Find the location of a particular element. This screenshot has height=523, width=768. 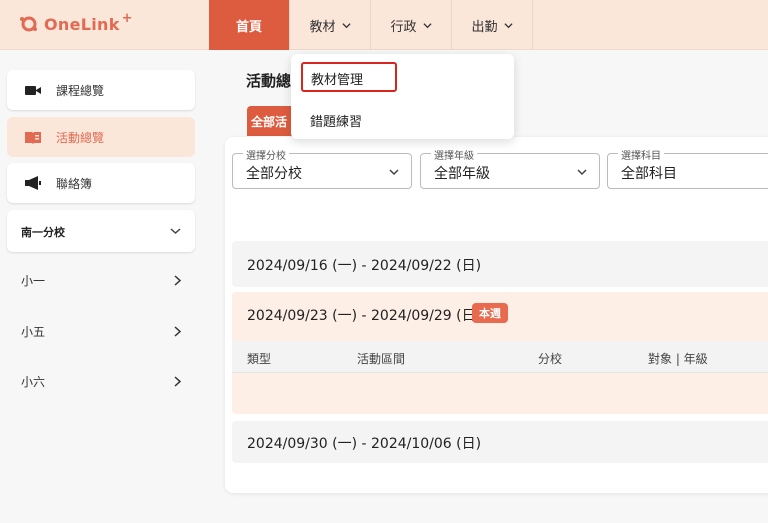

nav-materials-label: 教材 is located at coordinates (322, 27).